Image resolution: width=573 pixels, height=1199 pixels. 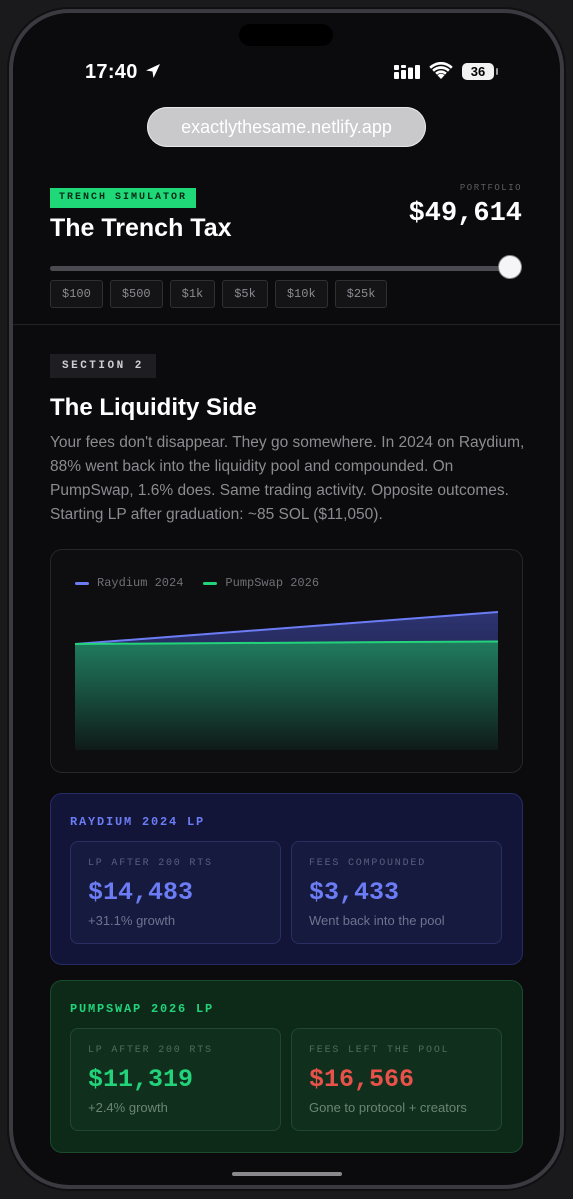 I want to click on stat-value: $11,319, so click(x=141, y=1079).